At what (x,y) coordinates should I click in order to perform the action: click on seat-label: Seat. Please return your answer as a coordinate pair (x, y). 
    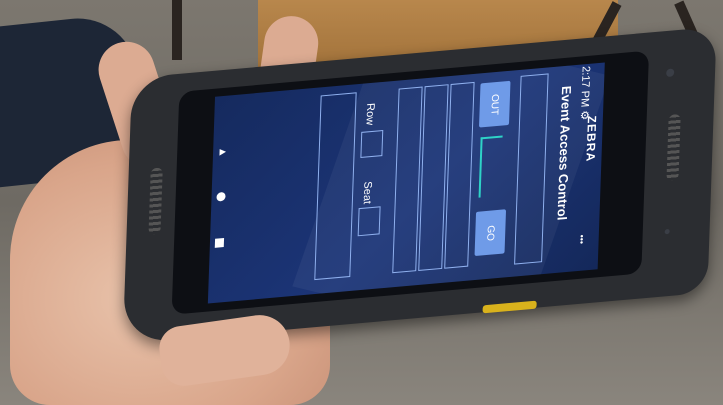
    Looking at the image, I should click on (367, 192).